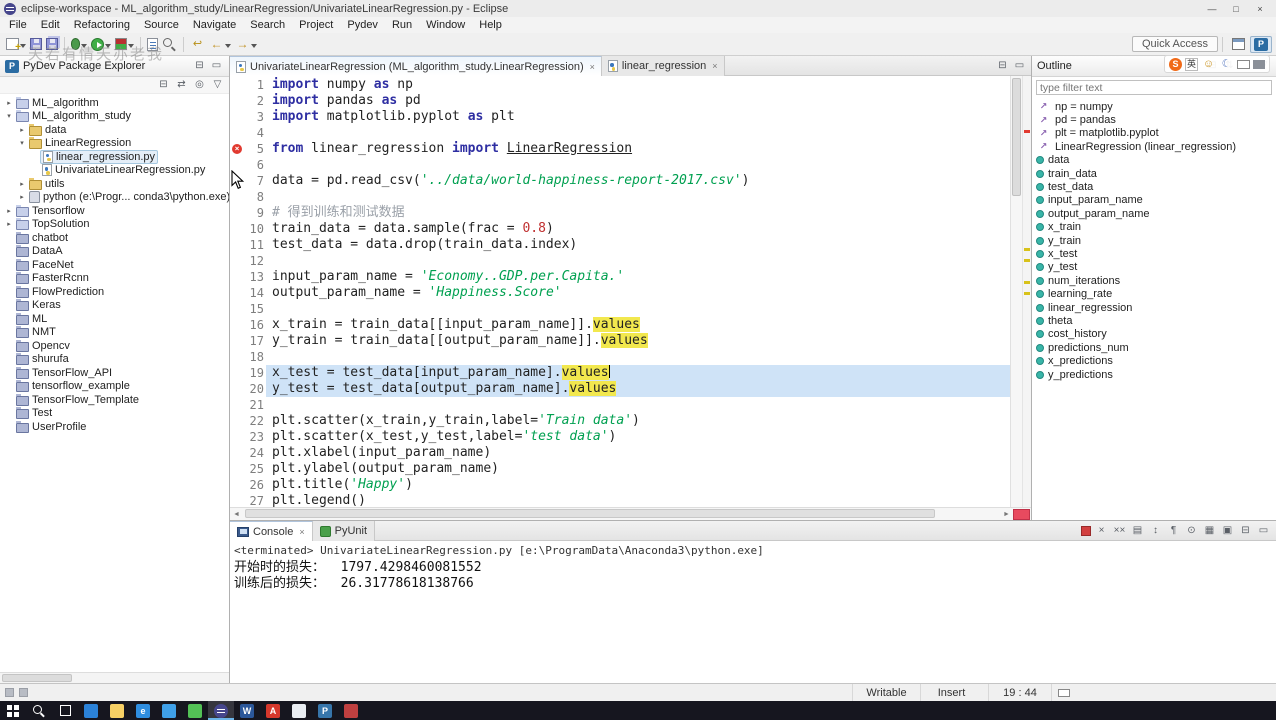 Image resolution: width=1276 pixels, height=720 pixels. I want to click on tree-item-univariatelinearregression-py: UnivariateLinearRegression.py, so click(114, 171).